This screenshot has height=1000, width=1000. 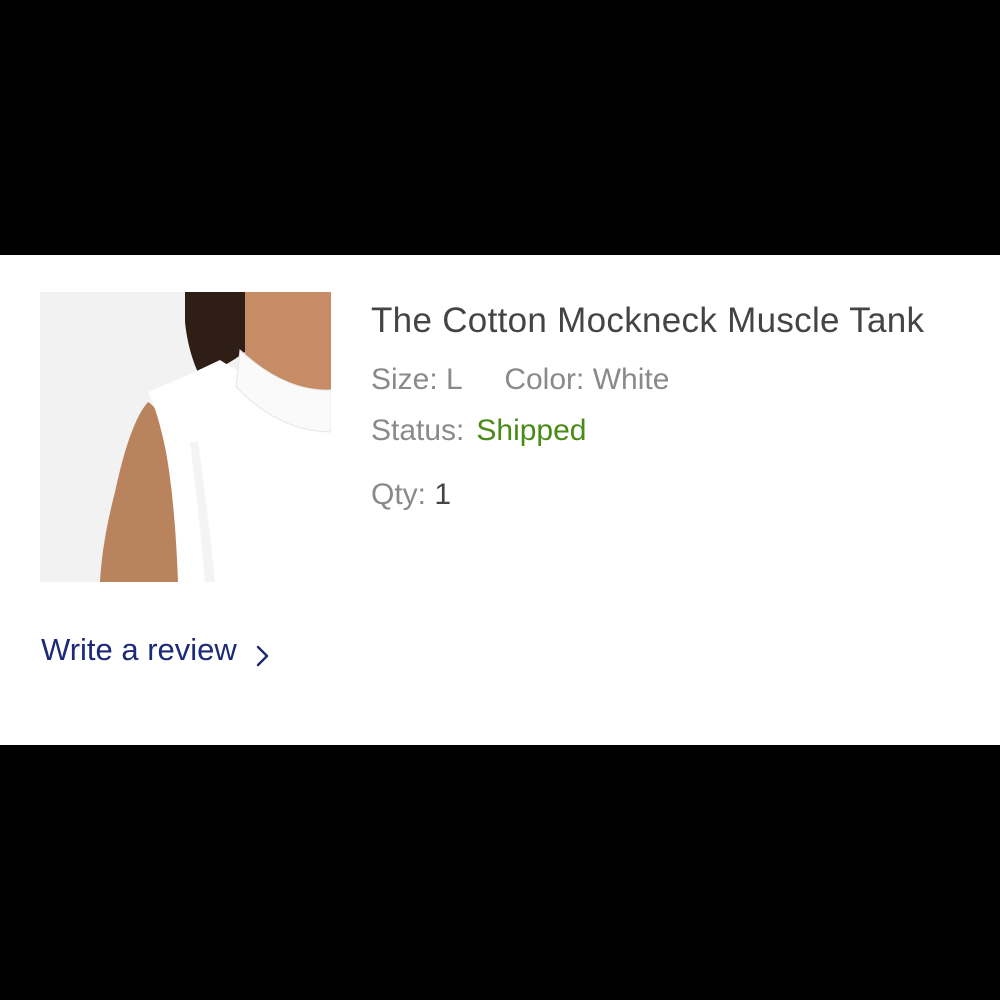 I want to click on size-label: Size:, so click(x=404, y=379).